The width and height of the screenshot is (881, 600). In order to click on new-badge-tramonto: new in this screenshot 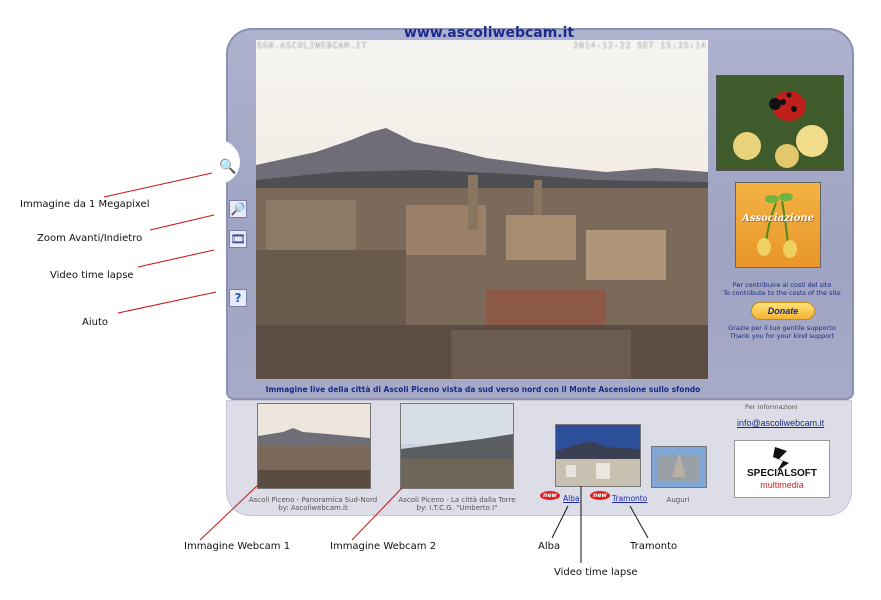, I will do `click(600, 495)`.